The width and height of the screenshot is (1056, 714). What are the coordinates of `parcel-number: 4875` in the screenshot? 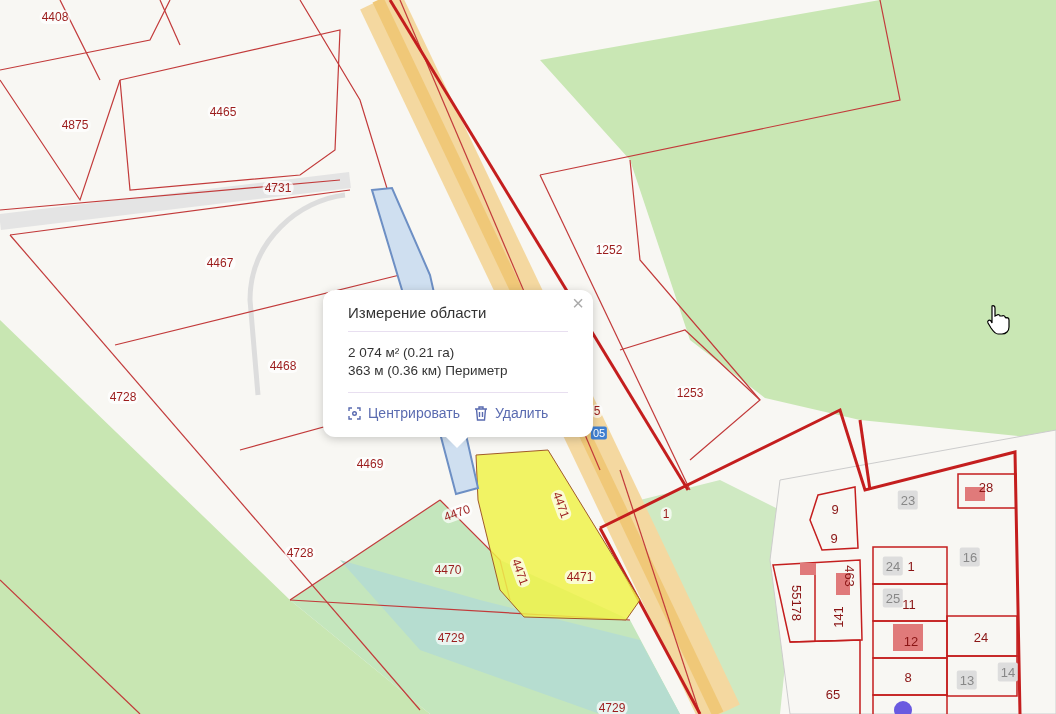 It's located at (75, 125).